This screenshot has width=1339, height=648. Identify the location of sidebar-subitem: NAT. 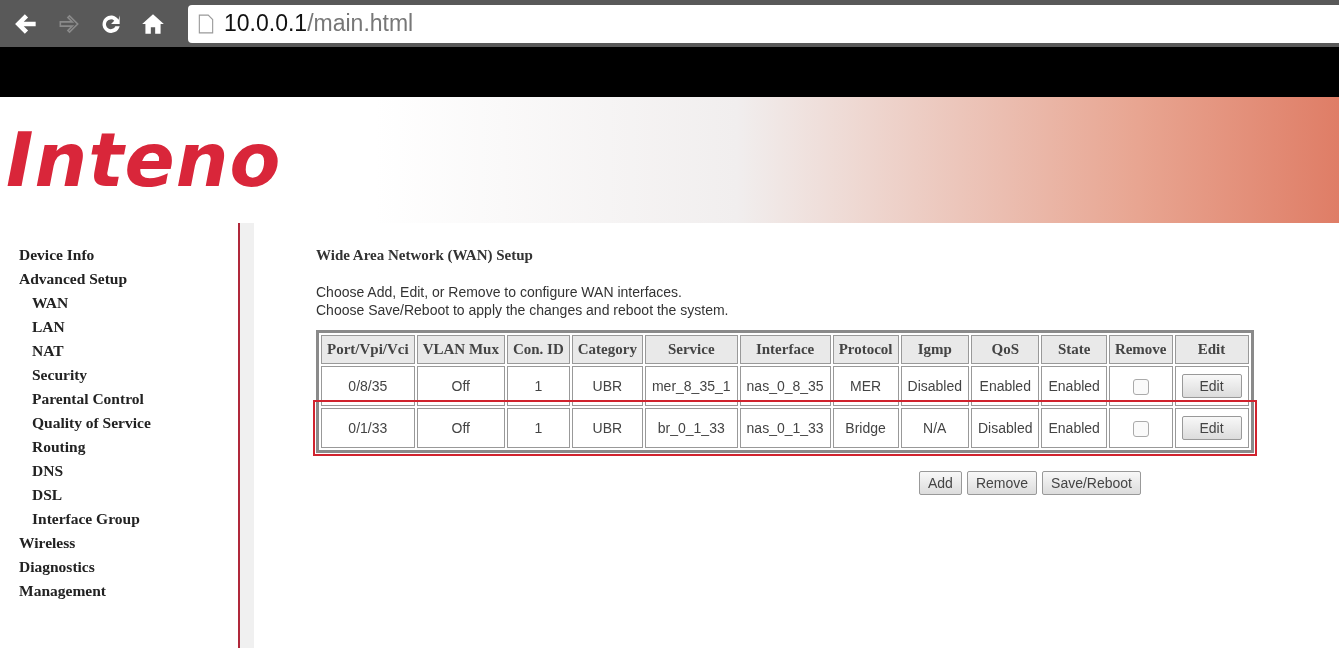
(128, 351).